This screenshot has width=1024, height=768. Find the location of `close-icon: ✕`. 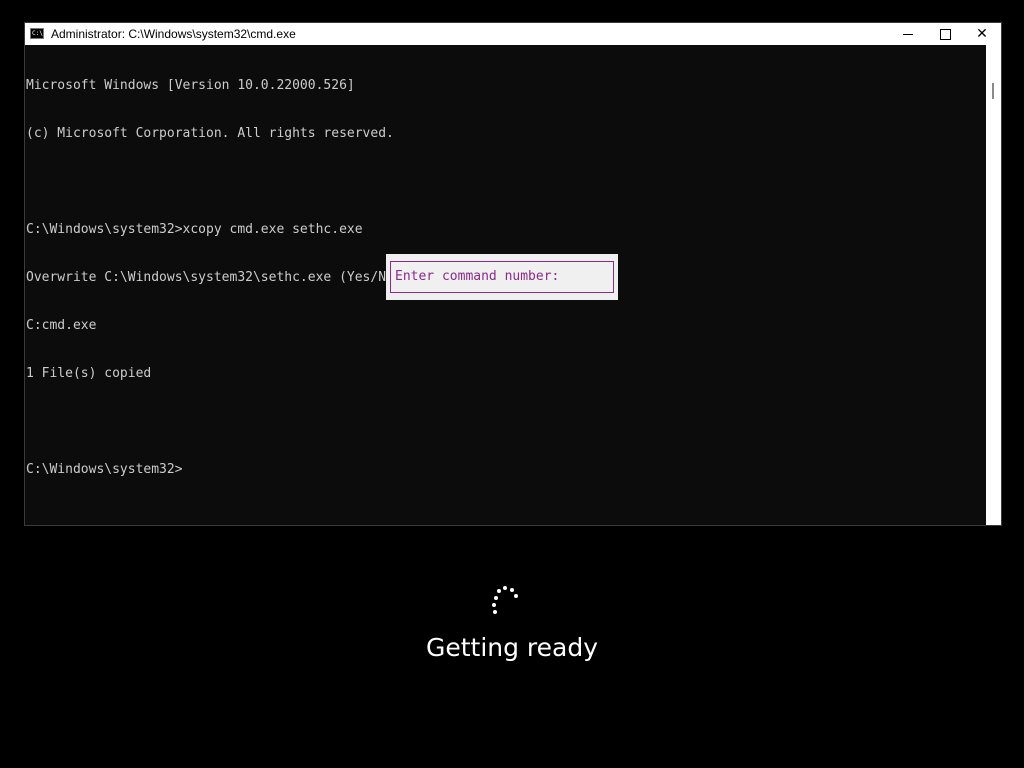

close-icon: ✕ is located at coordinates (982, 34).